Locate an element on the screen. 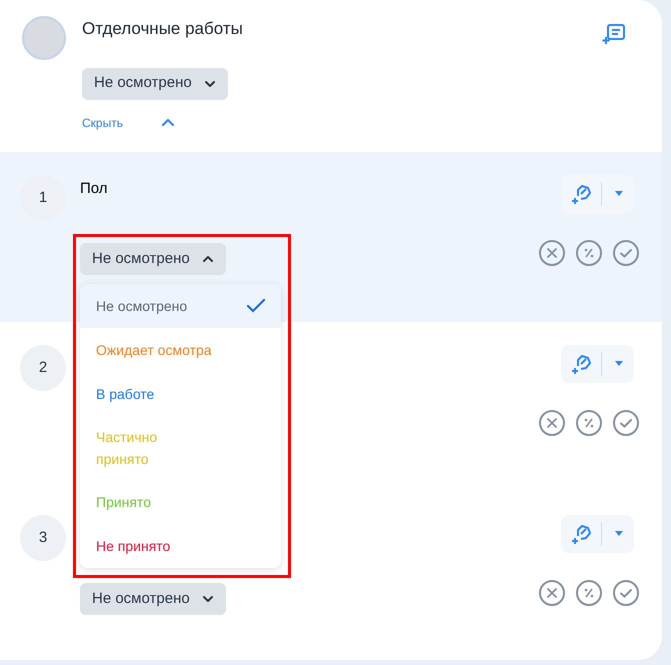 The image size is (671, 665). status-option: Не принято is located at coordinates (180, 546).